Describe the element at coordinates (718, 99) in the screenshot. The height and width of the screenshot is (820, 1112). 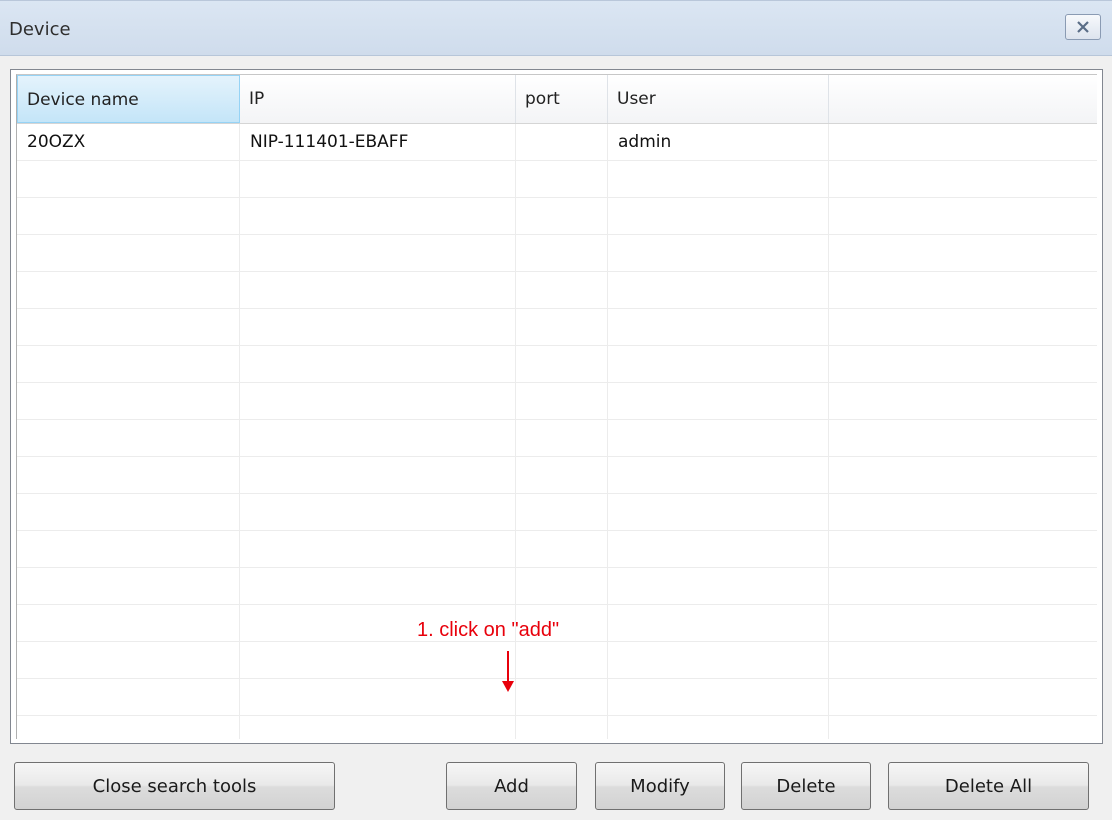
I see `column-header-user: User` at that location.